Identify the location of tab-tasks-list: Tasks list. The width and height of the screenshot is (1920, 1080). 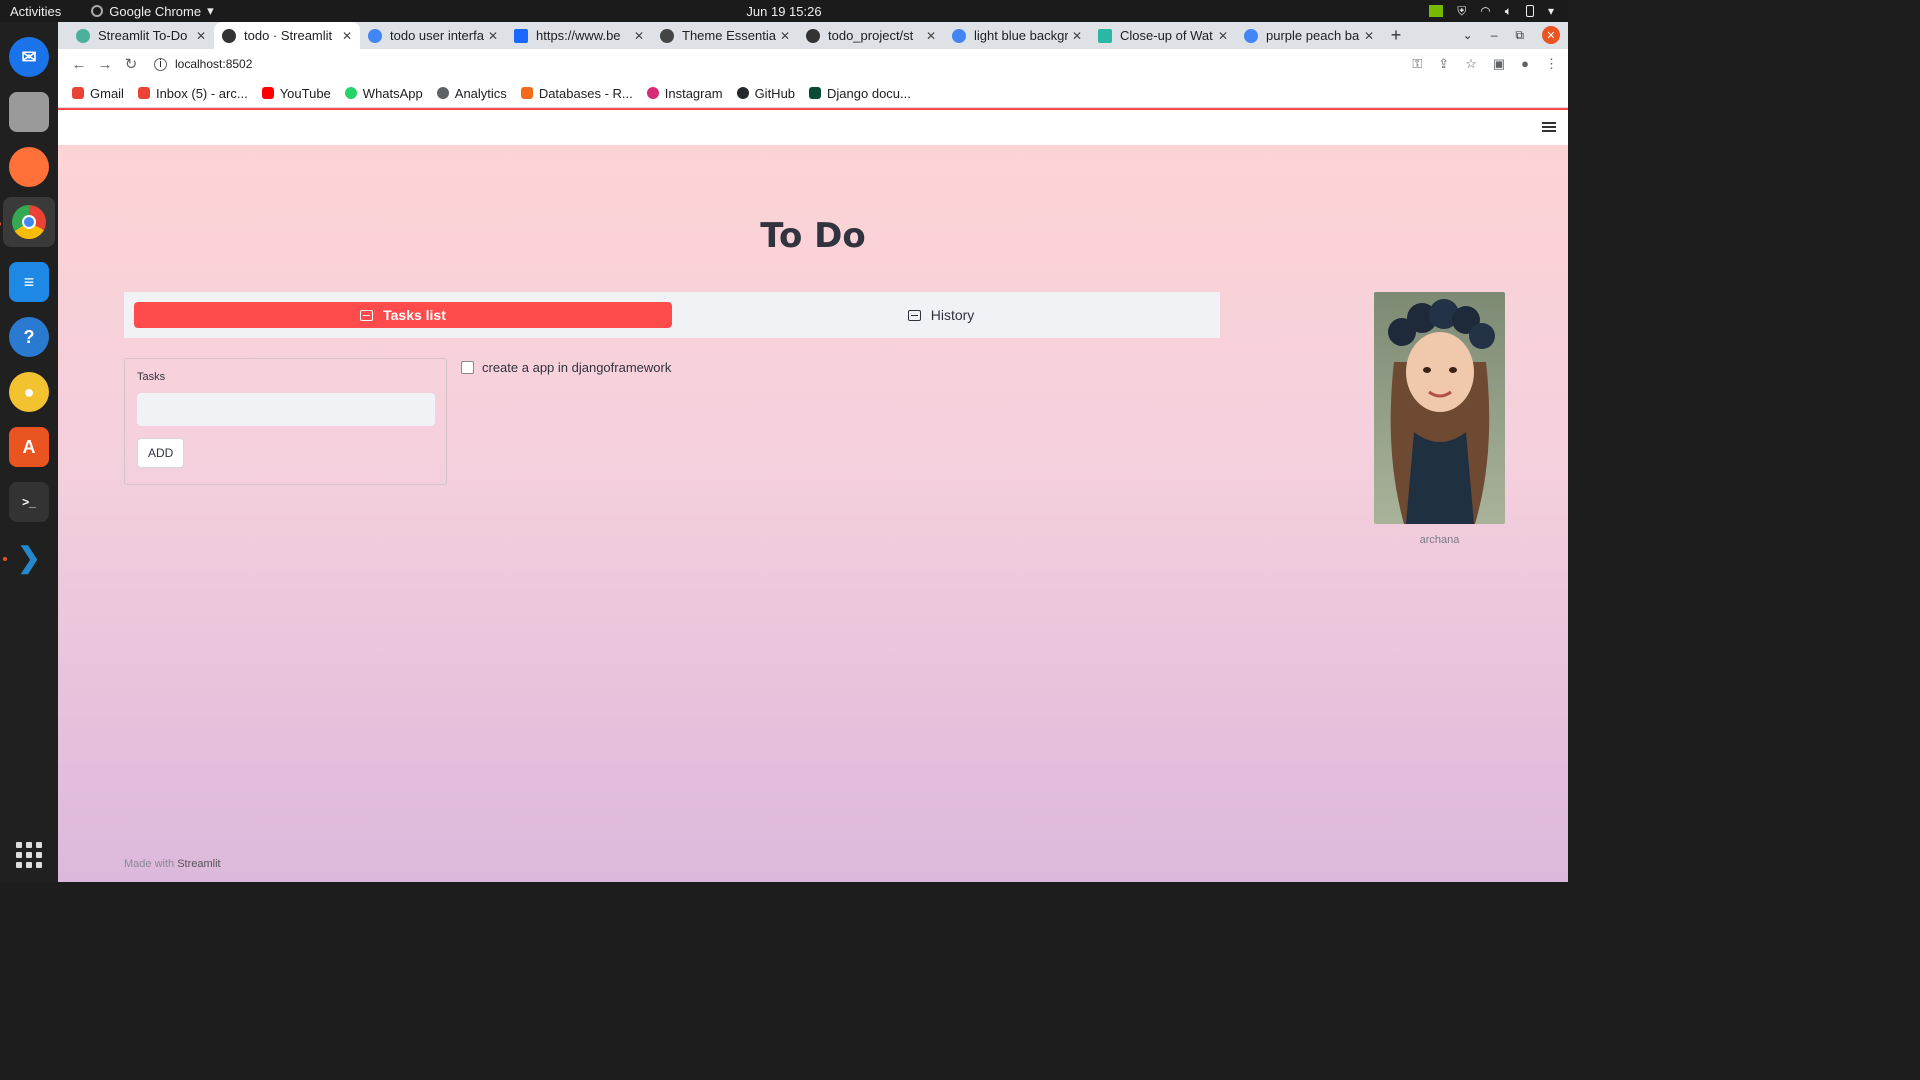
(403, 315).